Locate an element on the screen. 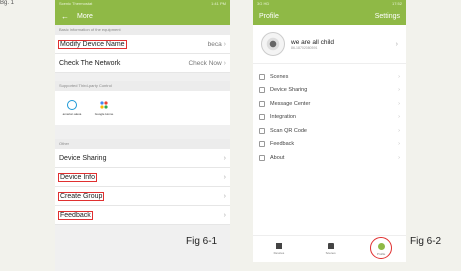  menu-about: About › is located at coordinates (329, 158).